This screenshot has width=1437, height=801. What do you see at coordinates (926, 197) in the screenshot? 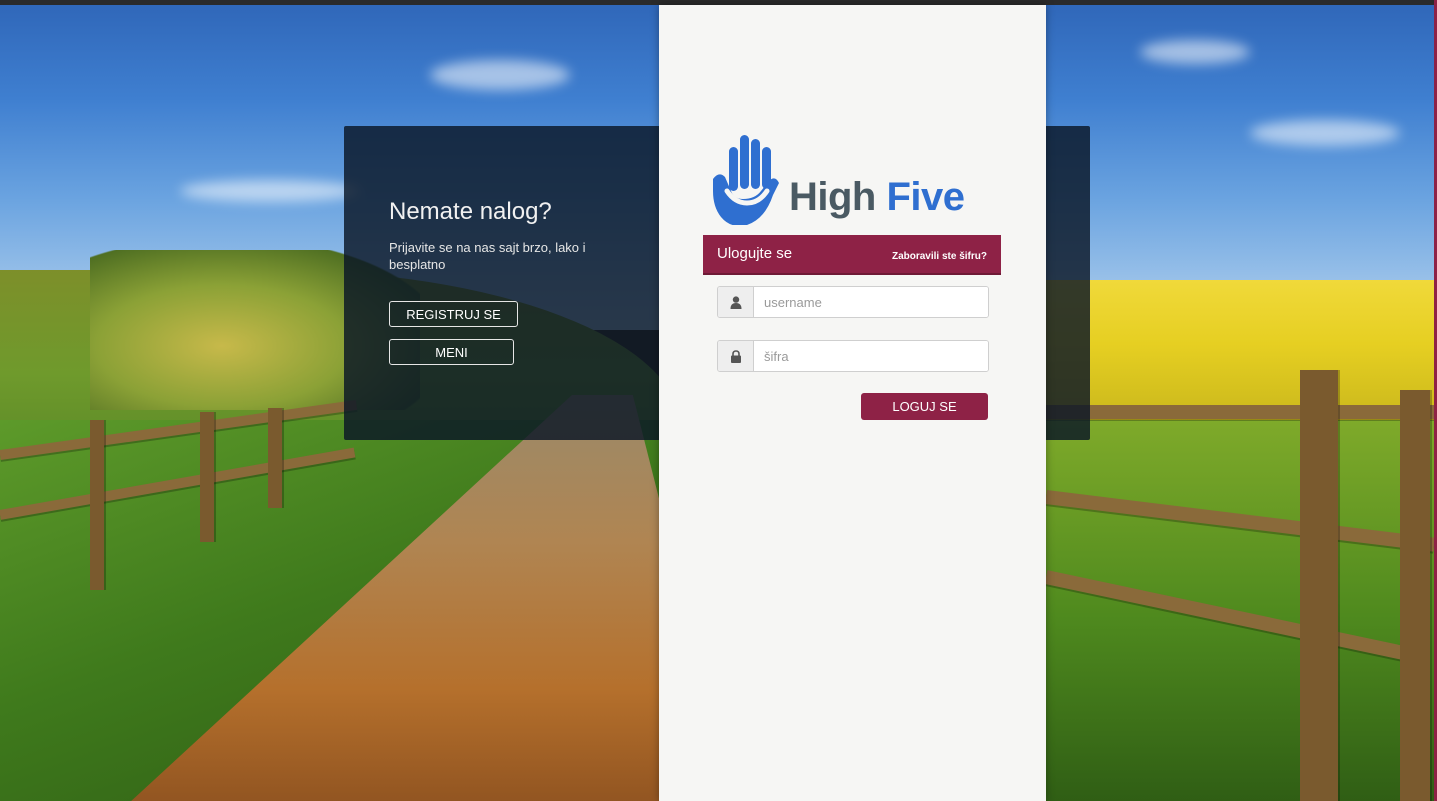
I see `logo-word-five: Five` at bounding box center [926, 197].